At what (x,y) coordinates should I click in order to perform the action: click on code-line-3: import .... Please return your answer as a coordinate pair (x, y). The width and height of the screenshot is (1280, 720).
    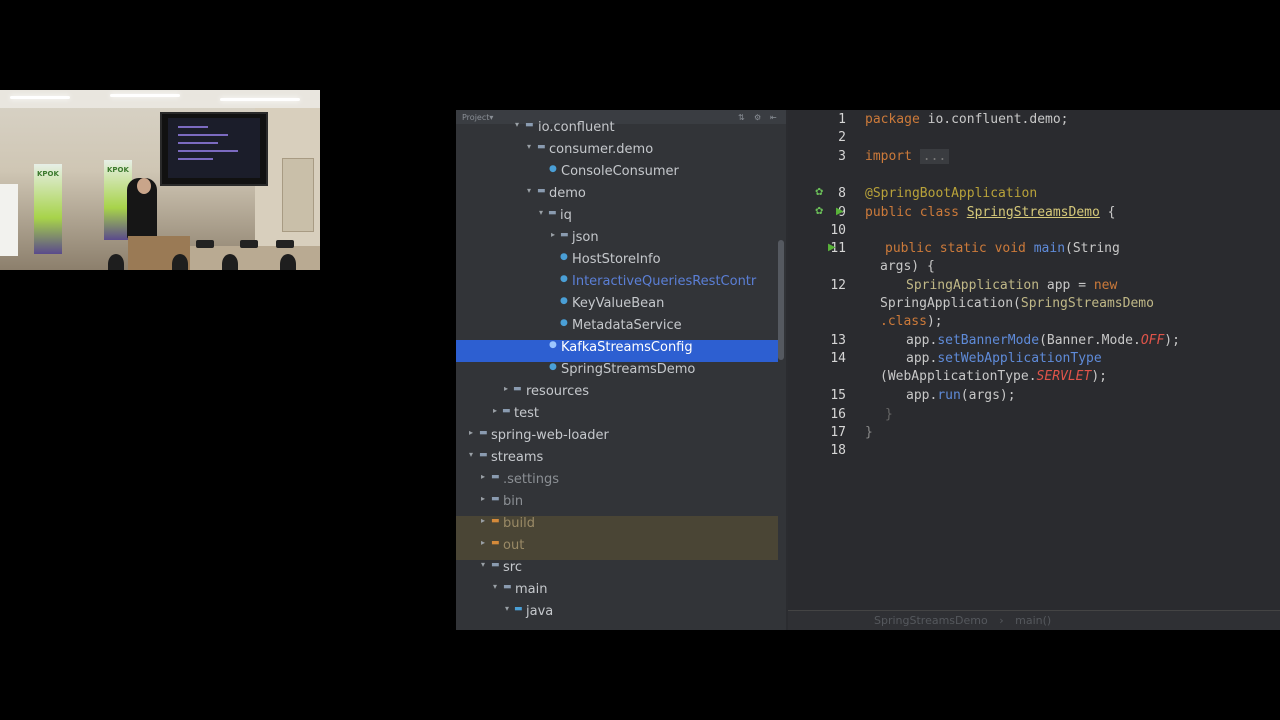
    Looking at the image, I should click on (907, 156).